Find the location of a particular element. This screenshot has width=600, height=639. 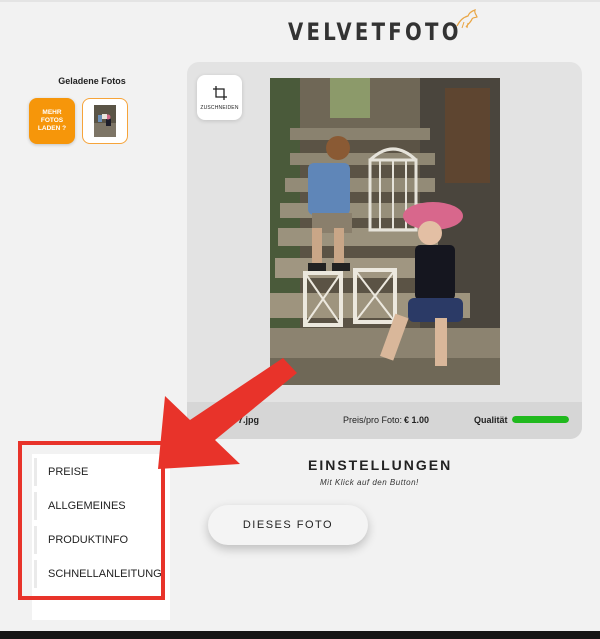

quality-meter-fill is located at coordinates (540, 419).